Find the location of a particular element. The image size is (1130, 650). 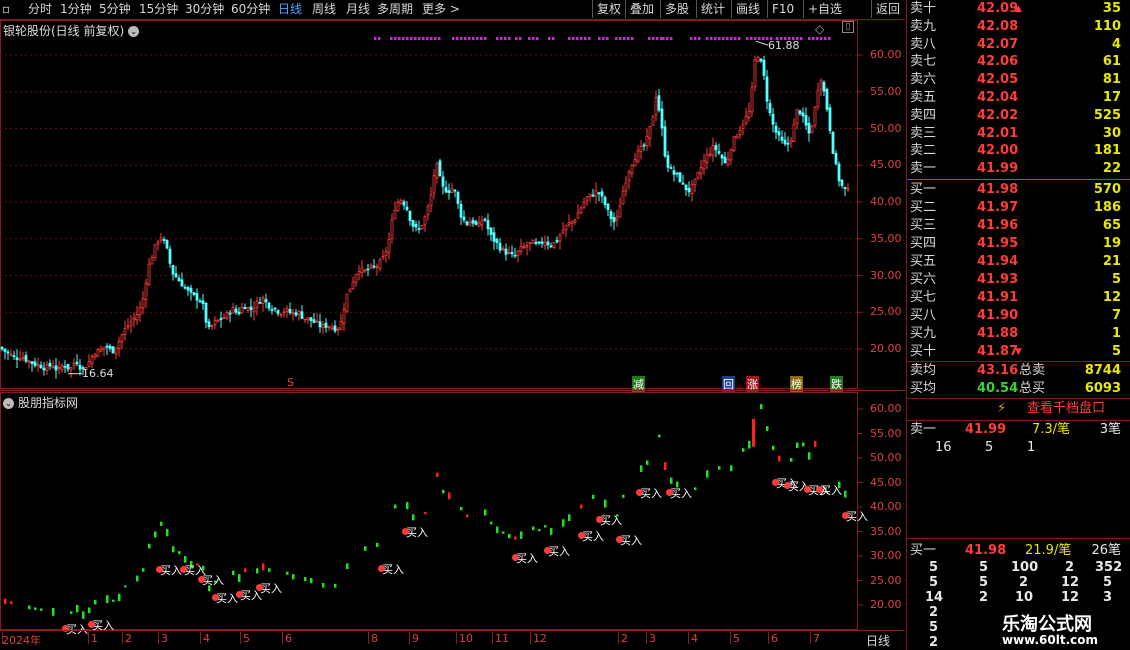

bid-label: 买九 is located at coordinates (923, 333).